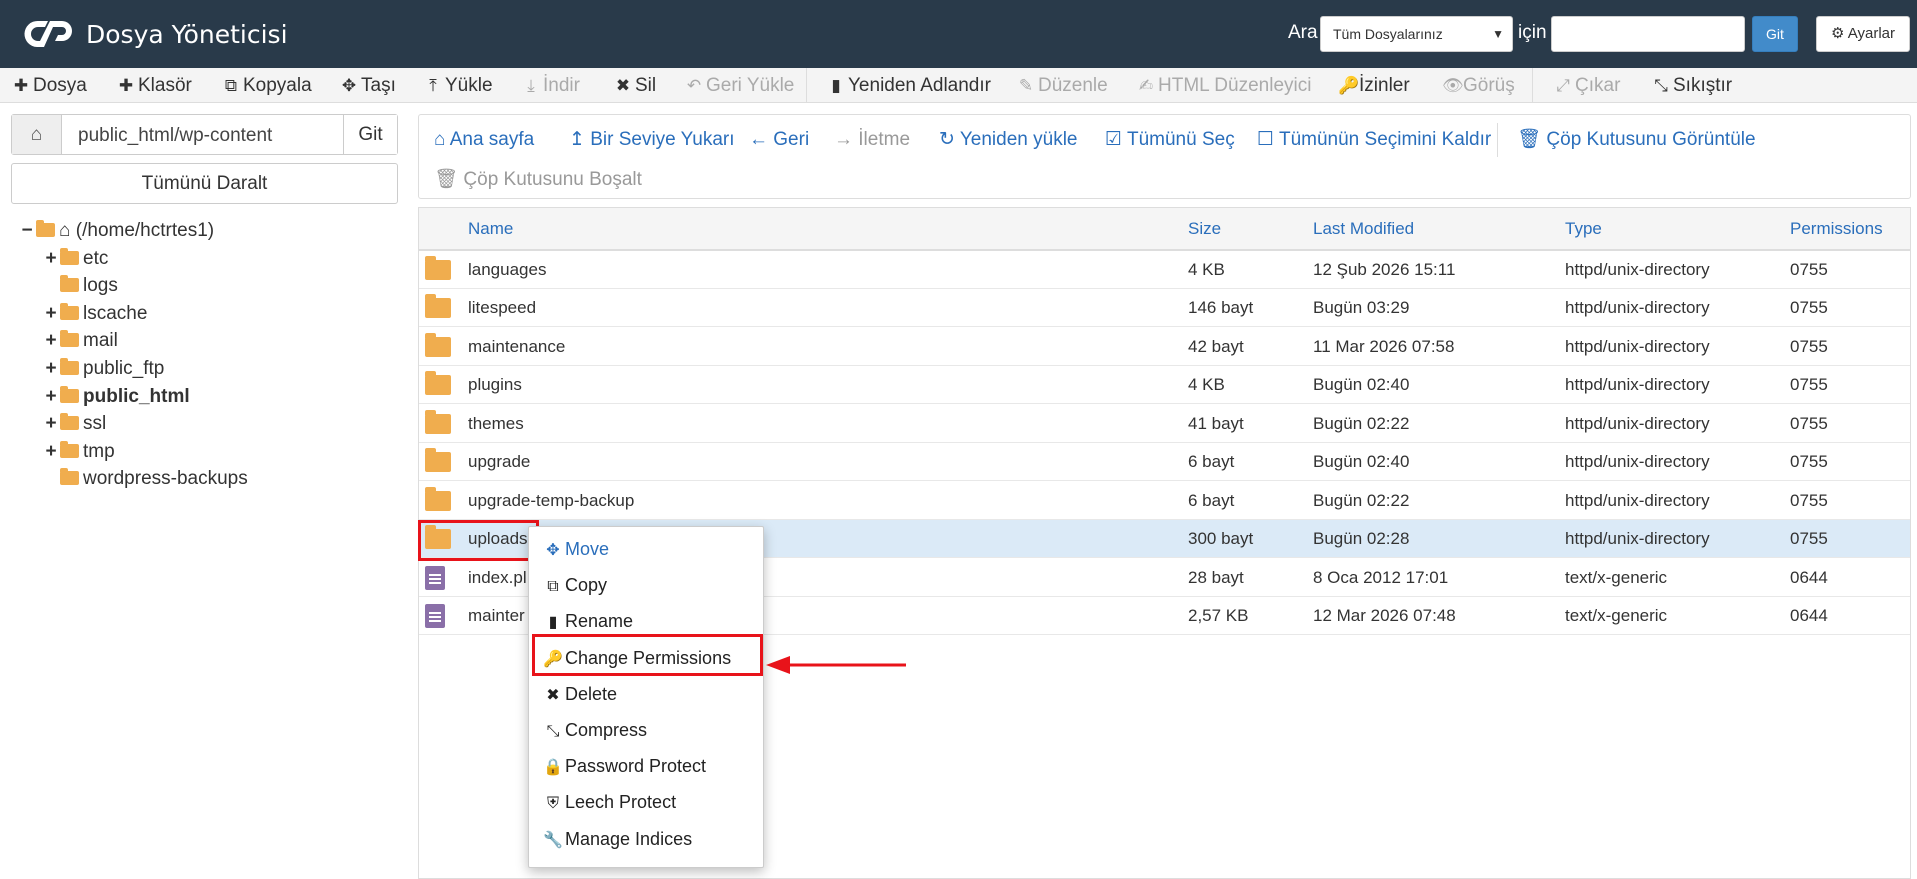 The height and width of the screenshot is (879, 1917). I want to click on restore-button: ↶ Geri Yükle, so click(739, 85).